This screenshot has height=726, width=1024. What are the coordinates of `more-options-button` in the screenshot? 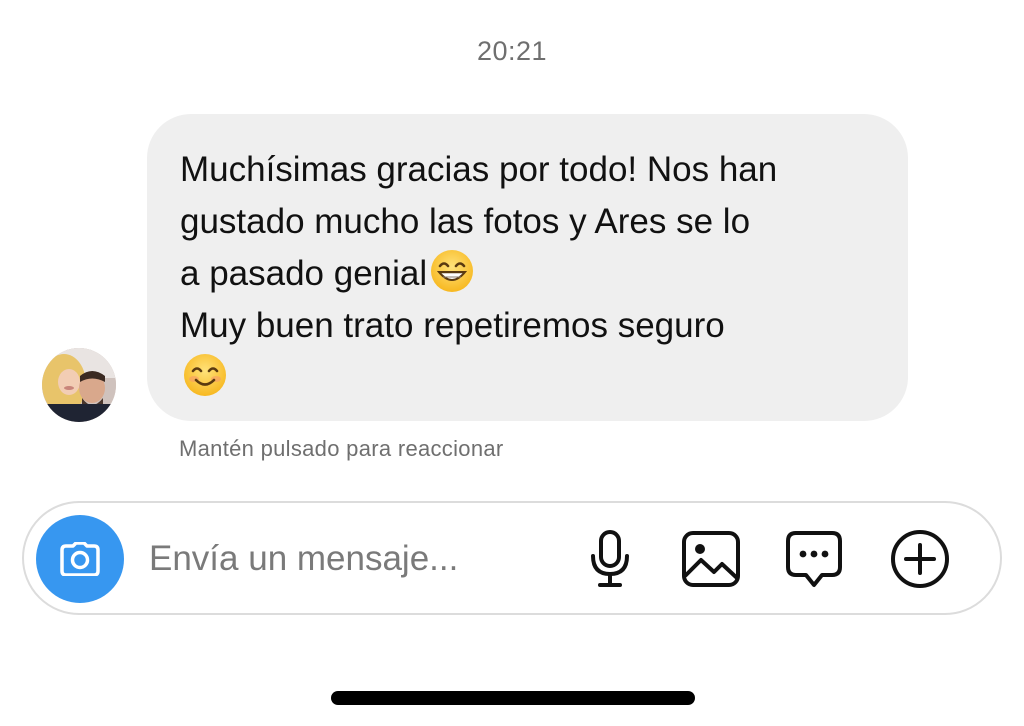 It's located at (920, 559).